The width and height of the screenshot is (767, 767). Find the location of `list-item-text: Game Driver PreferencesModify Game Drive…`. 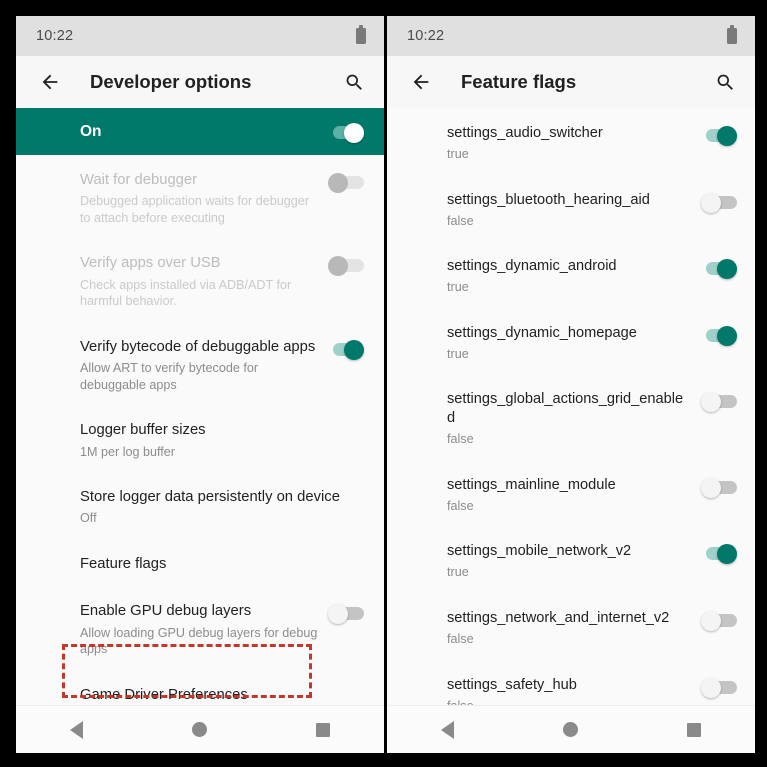

list-item-text: Game Driver PreferencesModify Game Drive… is located at coordinates (222, 695).